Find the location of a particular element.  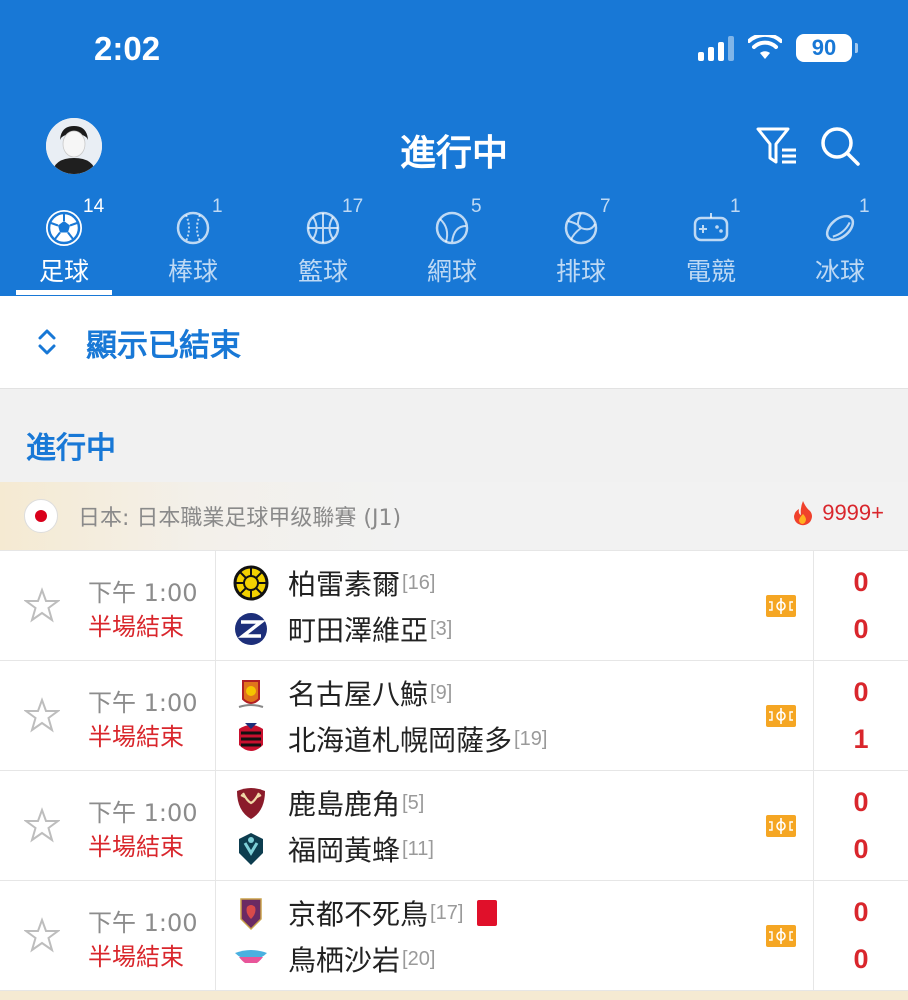

section-title: 進行中 is located at coordinates (71, 448).